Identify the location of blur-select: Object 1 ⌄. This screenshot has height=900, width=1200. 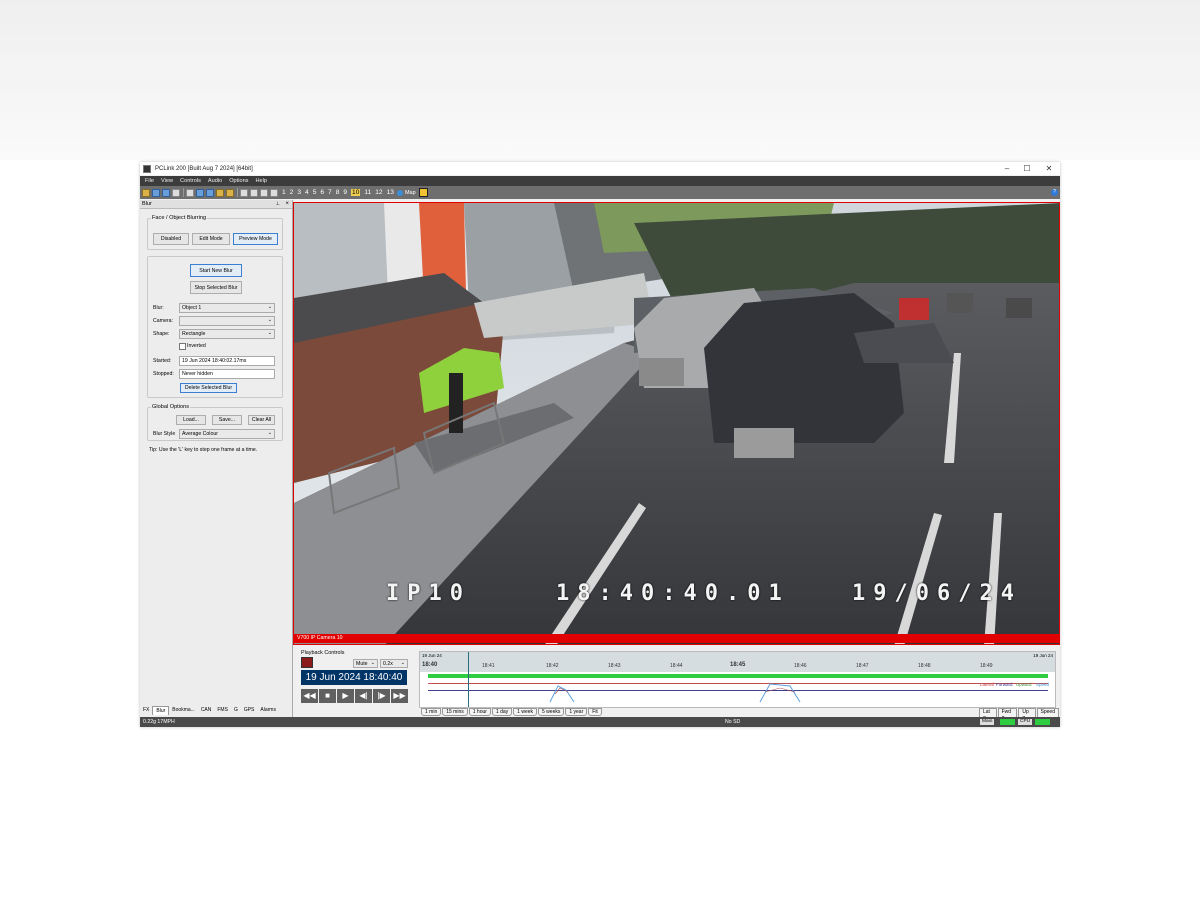
(227, 308).